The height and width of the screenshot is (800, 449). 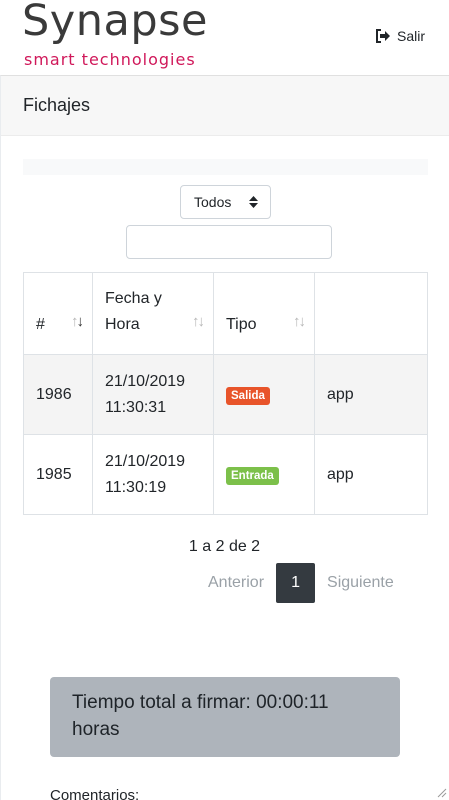 I want to click on column-label-date-line1: Fecha y, so click(x=133, y=298).